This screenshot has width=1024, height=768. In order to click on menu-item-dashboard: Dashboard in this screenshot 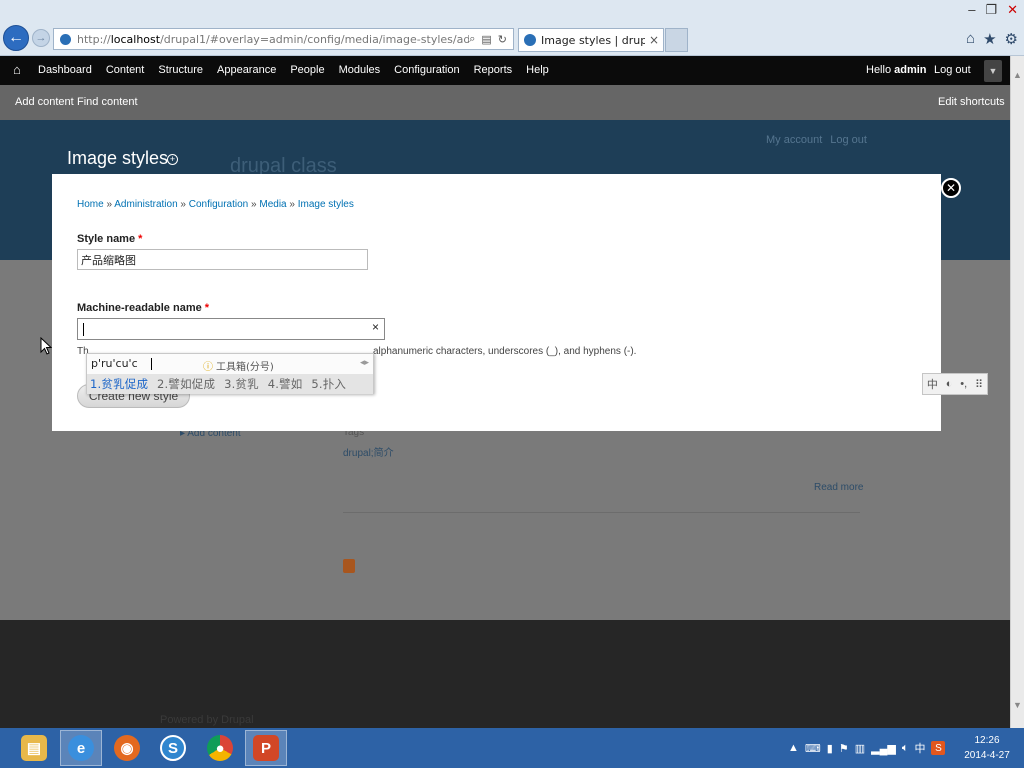, I will do `click(65, 70)`.